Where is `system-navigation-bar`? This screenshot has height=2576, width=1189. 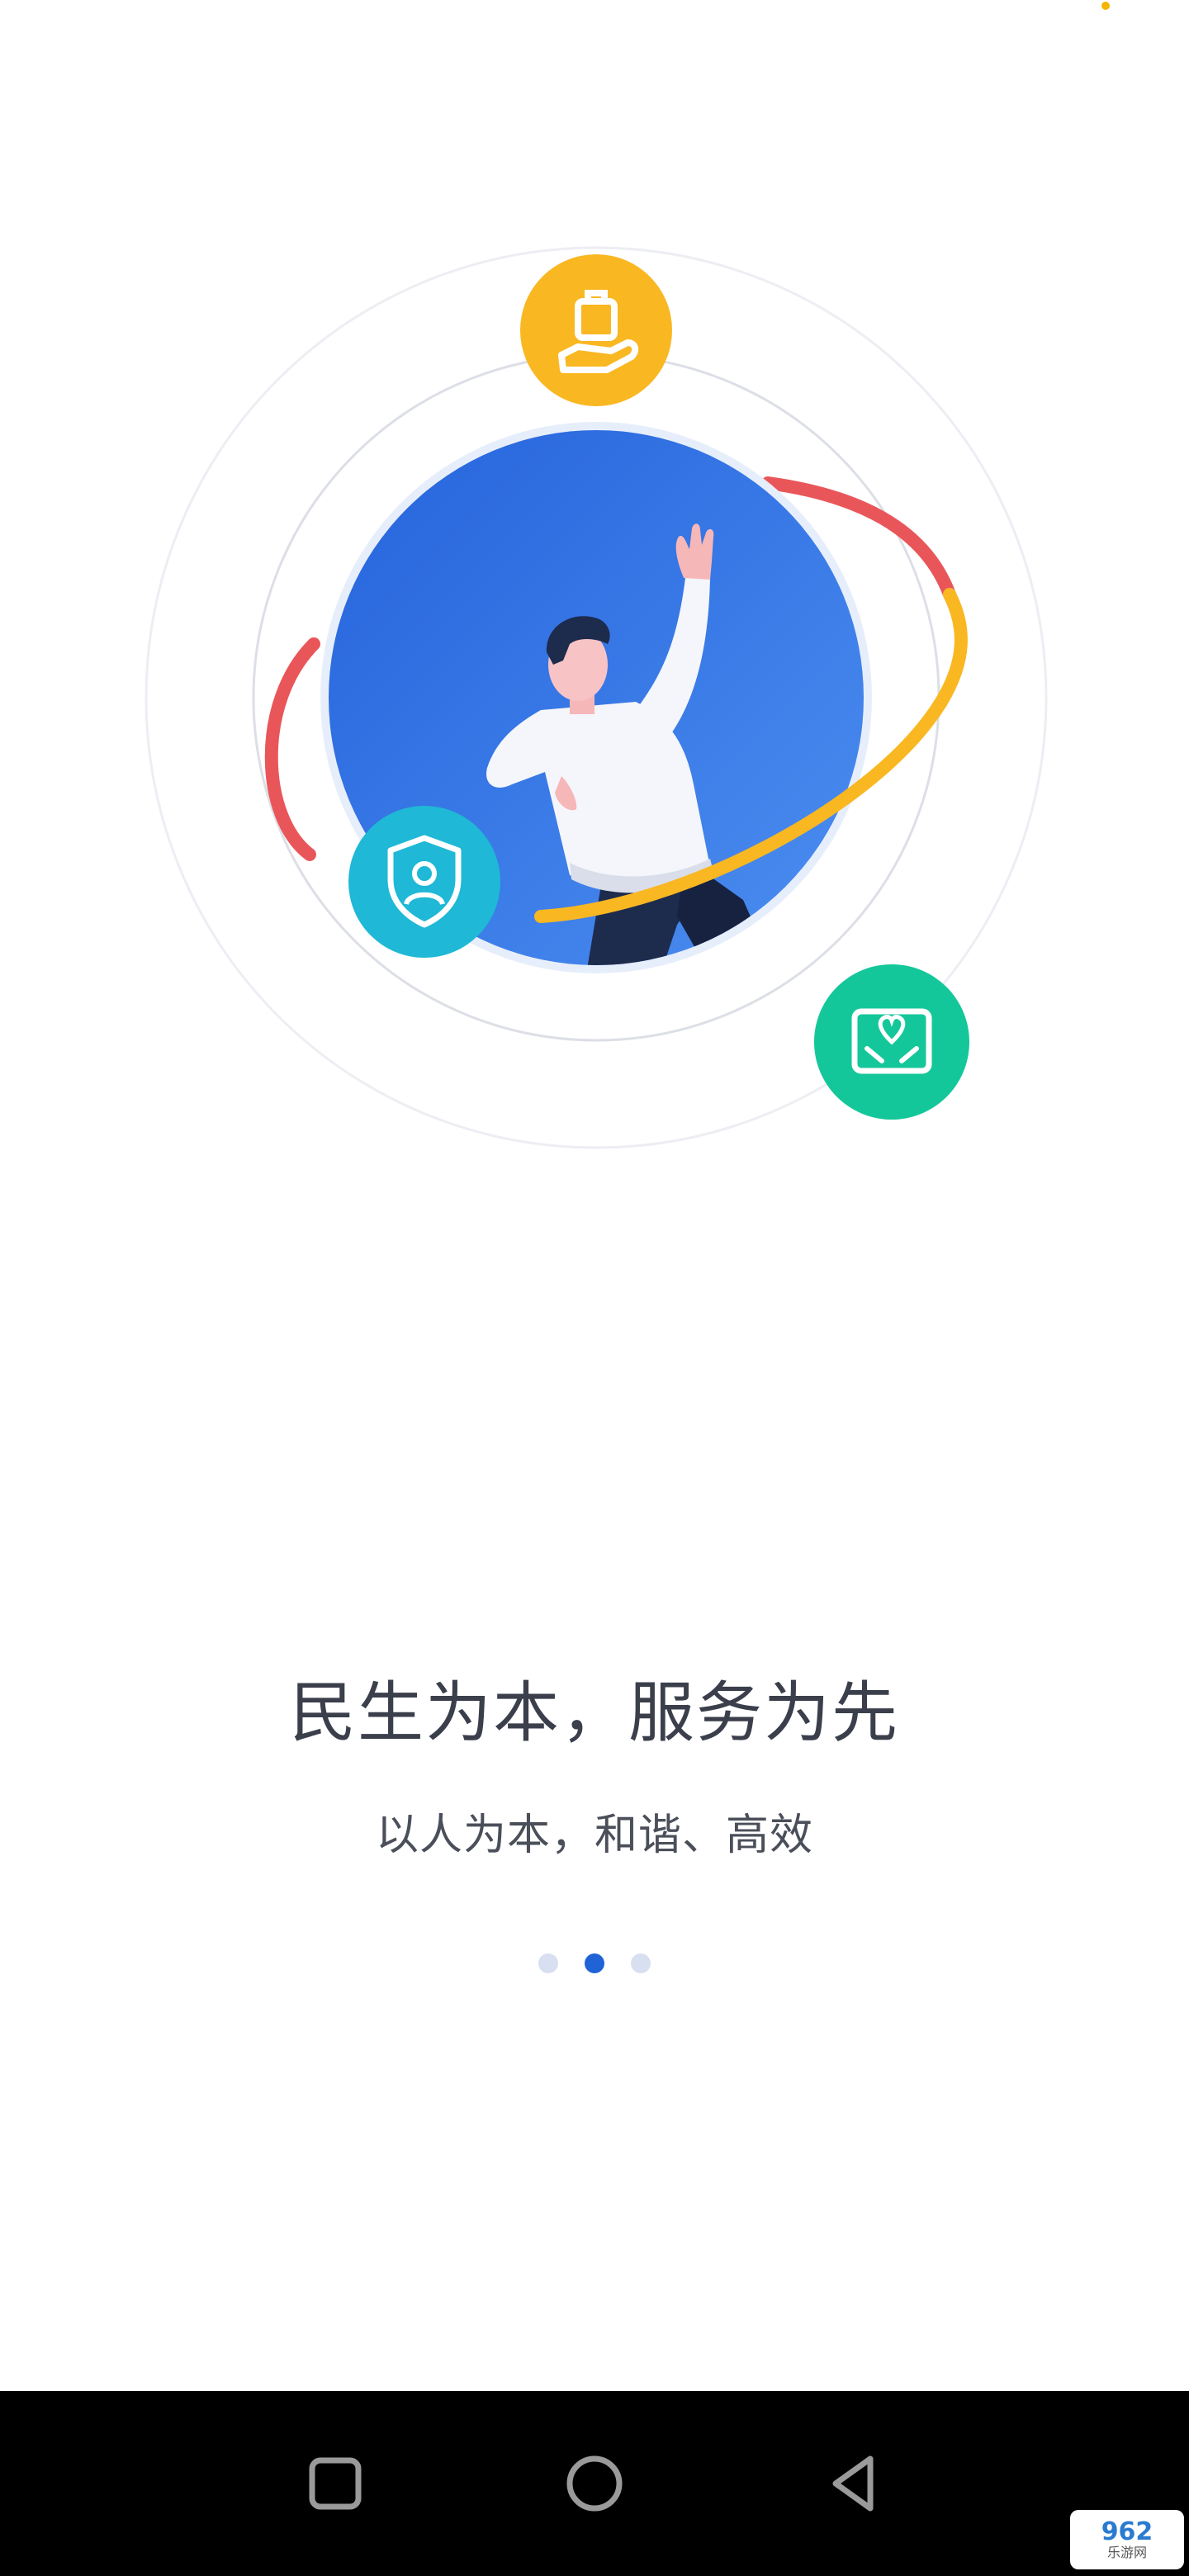
system-navigation-bar is located at coordinates (594, 2483).